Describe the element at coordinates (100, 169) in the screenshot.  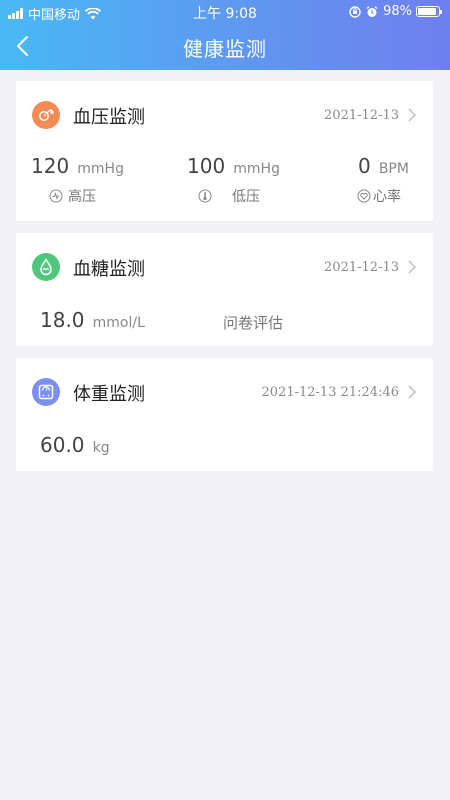
I see `systolic-unit: mmHg` at that location.